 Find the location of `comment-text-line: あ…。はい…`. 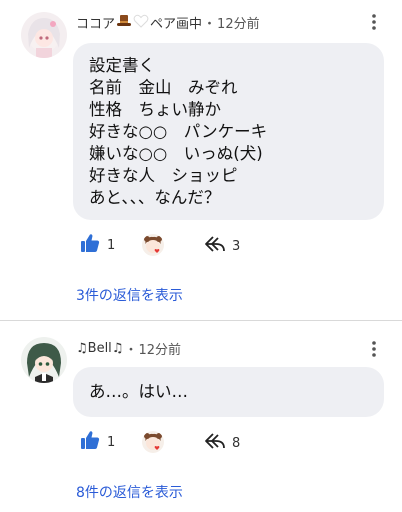

comment-text-line: あ…。はい… is located at coordinates (138, 391).